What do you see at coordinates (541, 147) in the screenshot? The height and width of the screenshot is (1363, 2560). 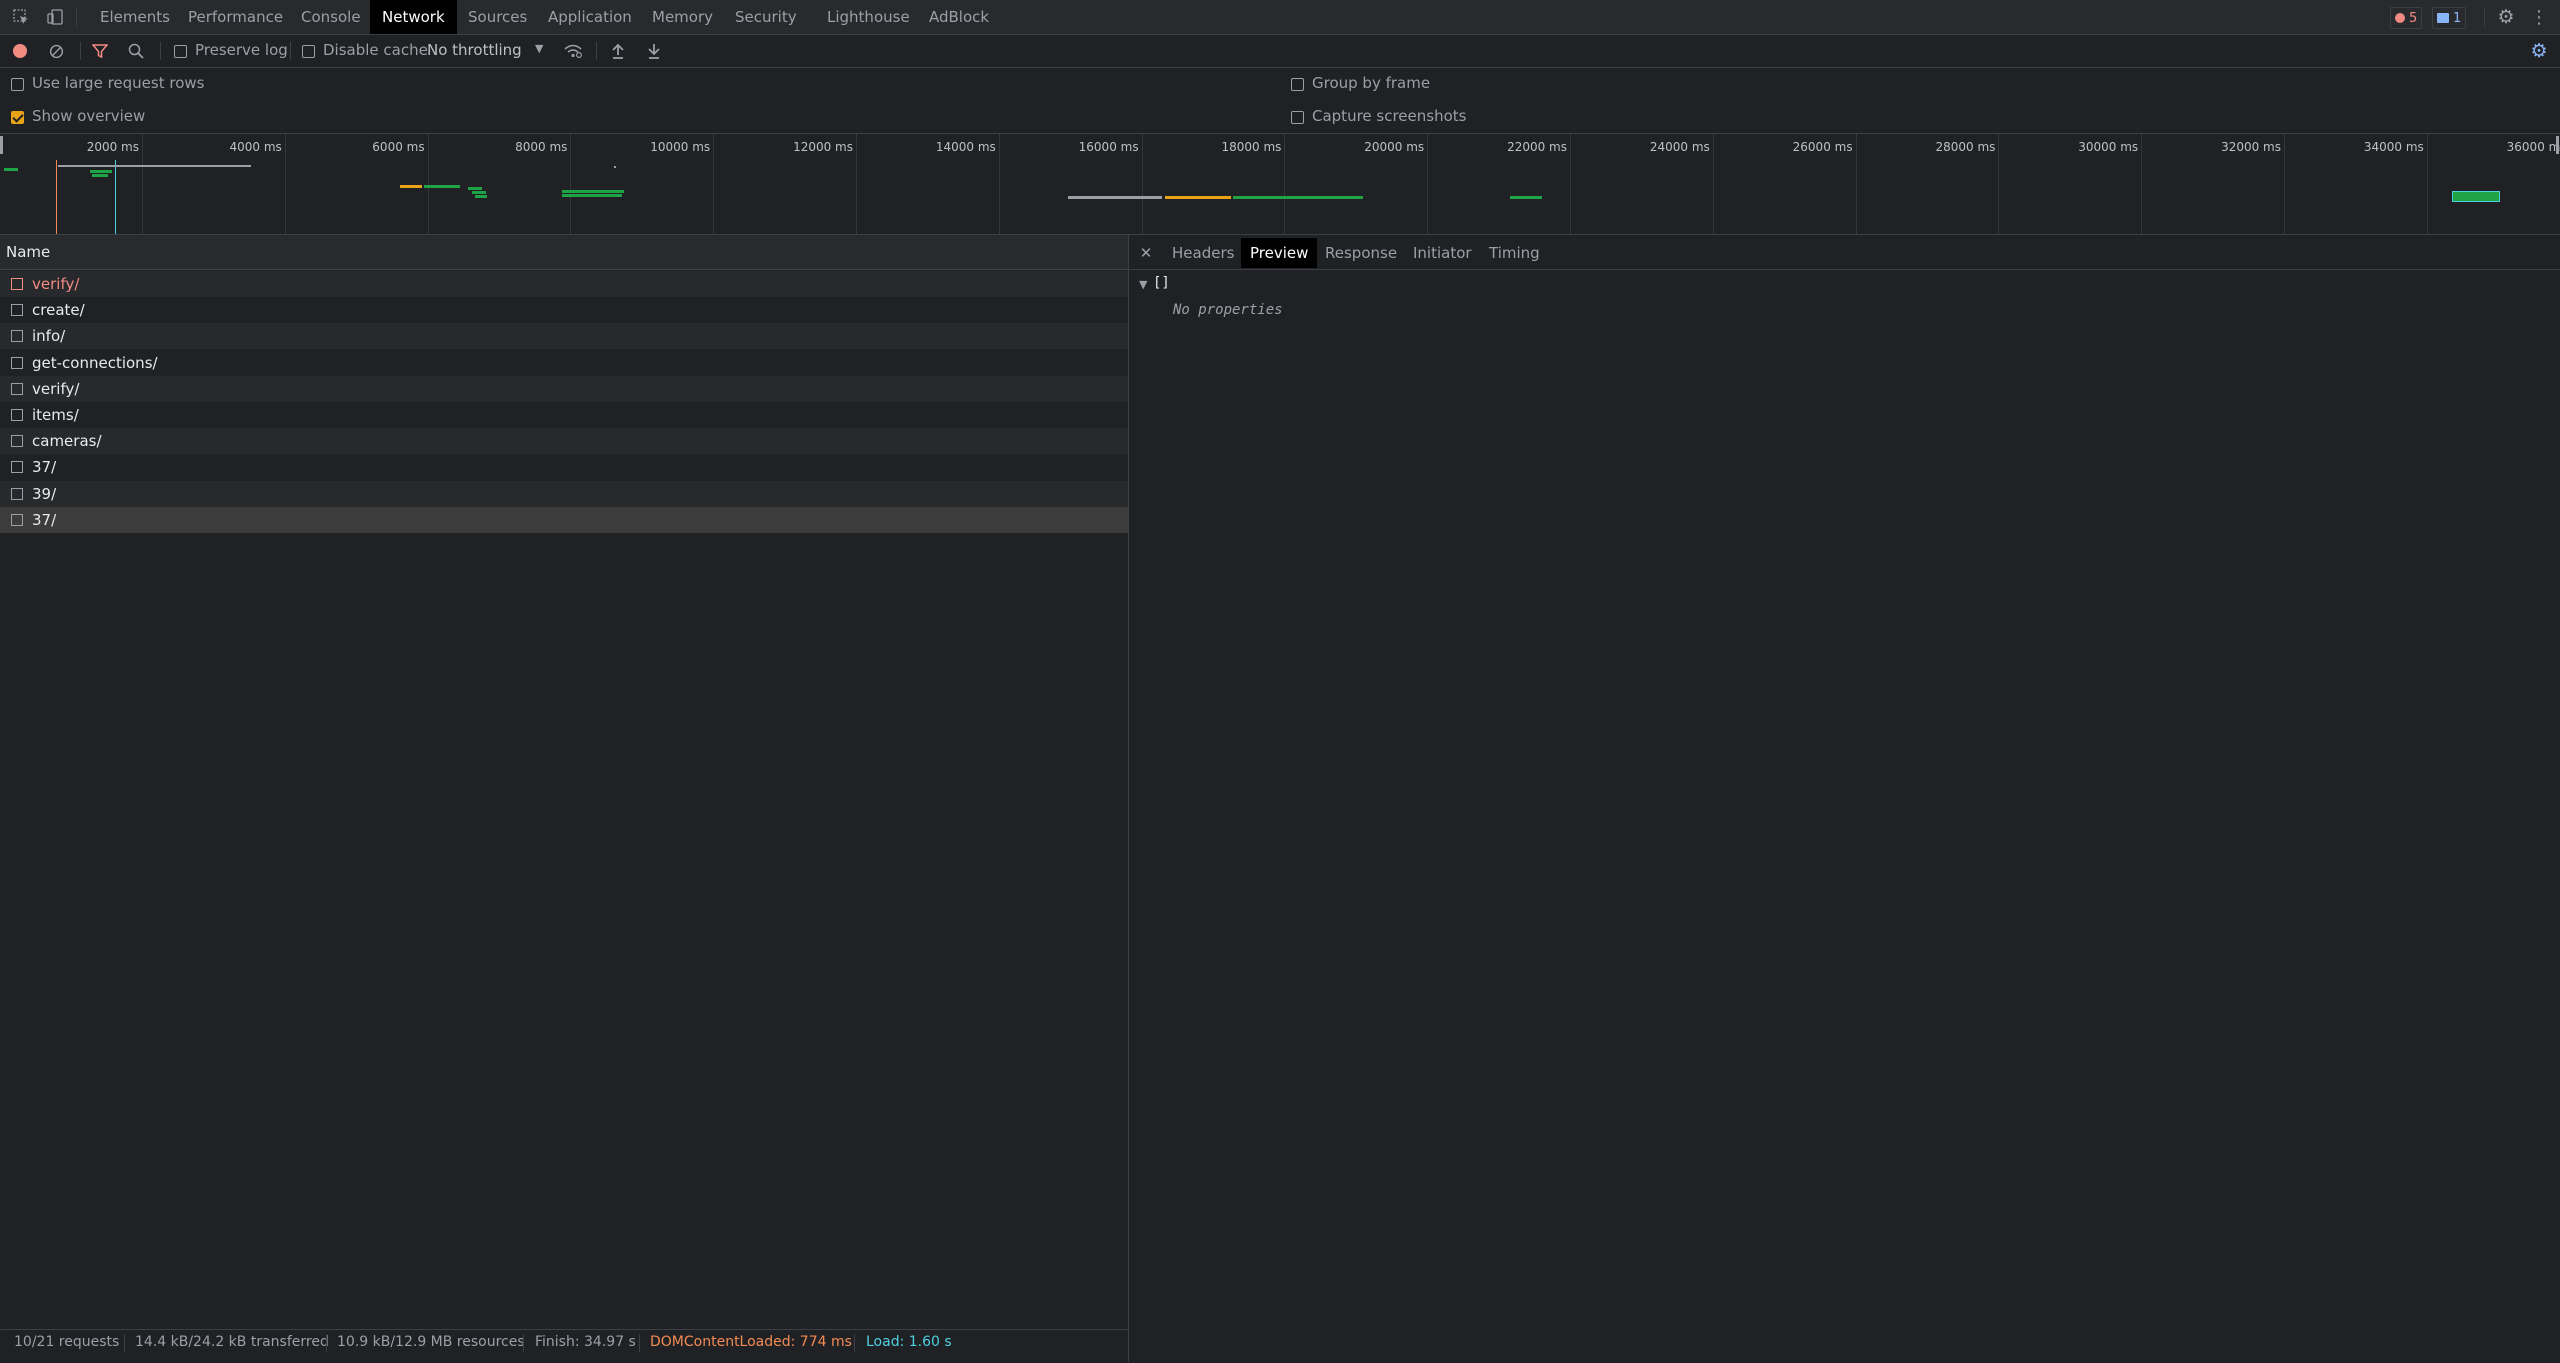 I see `timeline-tick-label: 8000 ms` at bounding box center [541, 147].